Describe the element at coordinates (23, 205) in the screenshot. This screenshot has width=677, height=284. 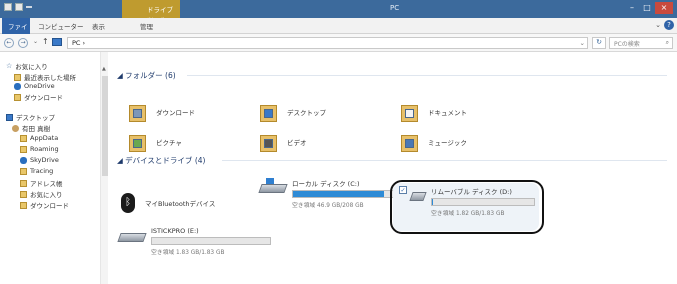
I see `downloads-2-folder-icon` at that location.